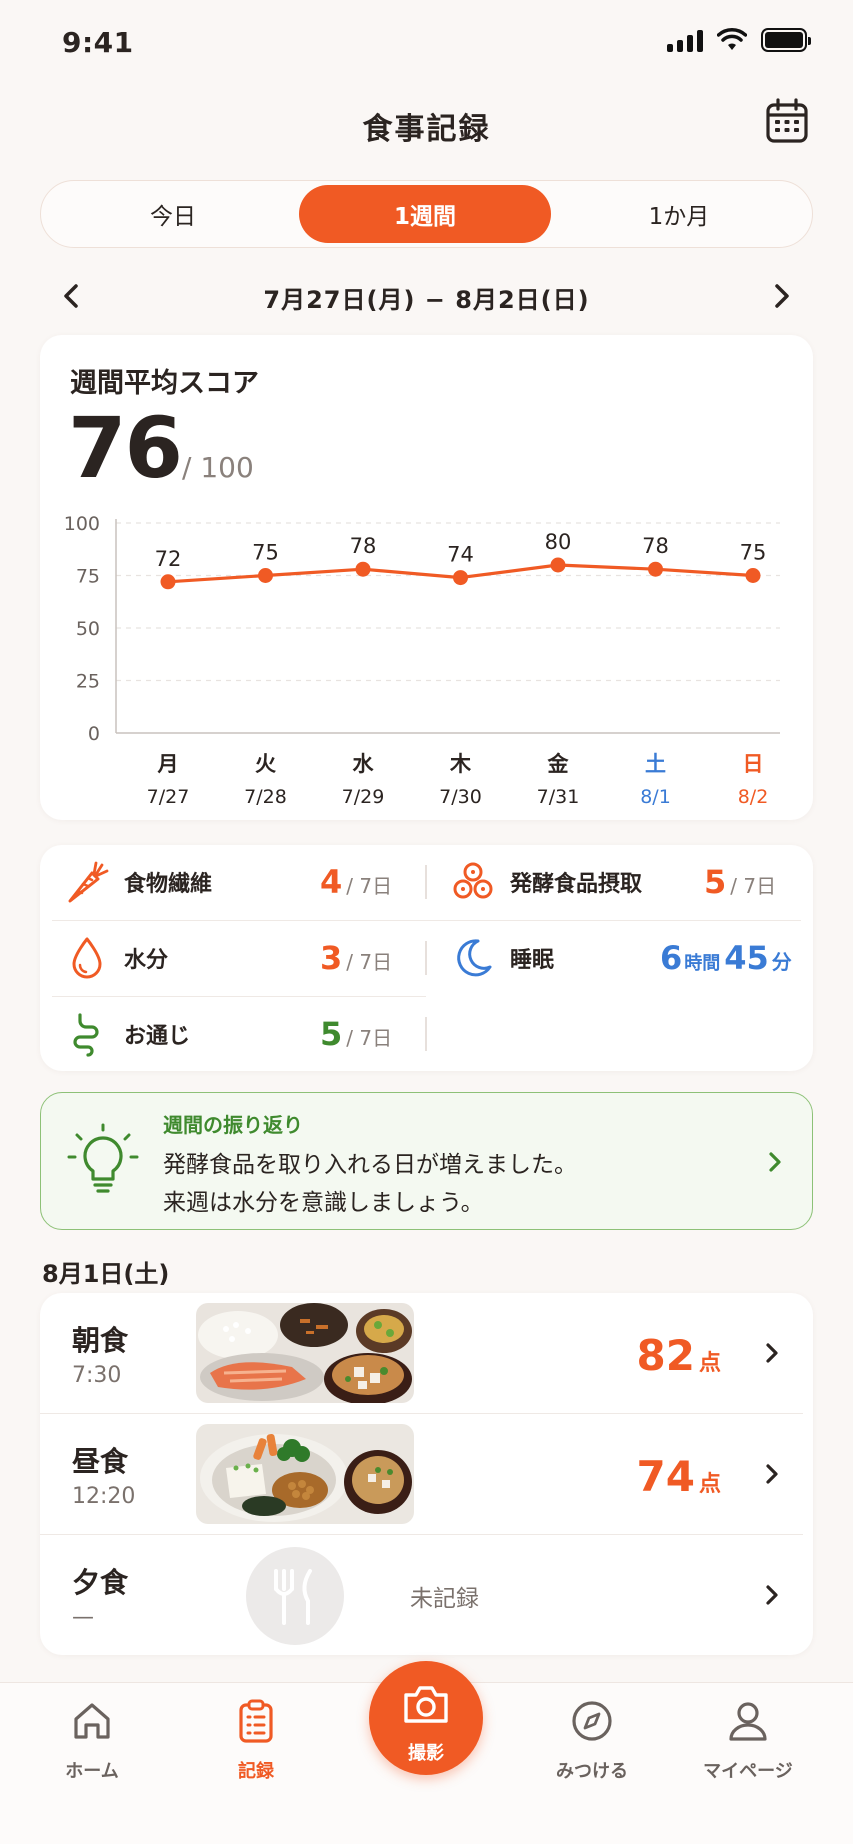 The width and height of the screenshot is (853, 1844). What do you see at coordinates (157, 1036) in the screenshot?
I see `stat-bowel-label: お通じ` at bounding box center [157, 1036].